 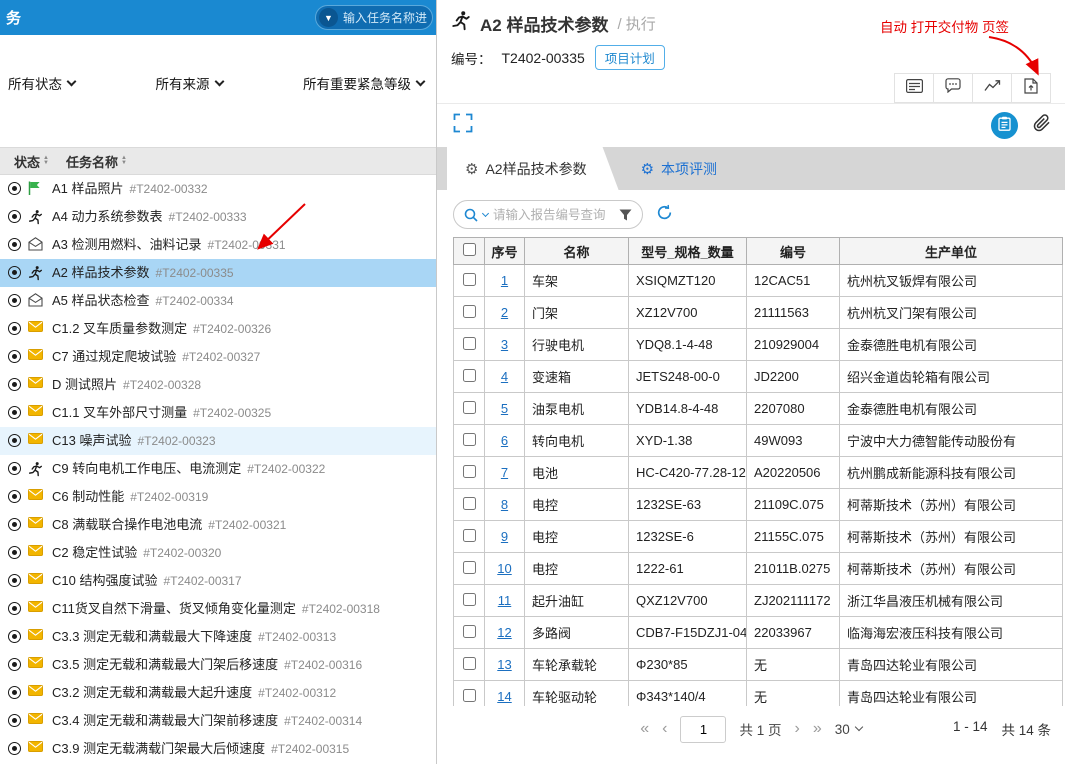 What do you see at coordinates (504, 536) in the screenshot?
I see `row-number-link: 9` at bounding box center [504, 536].